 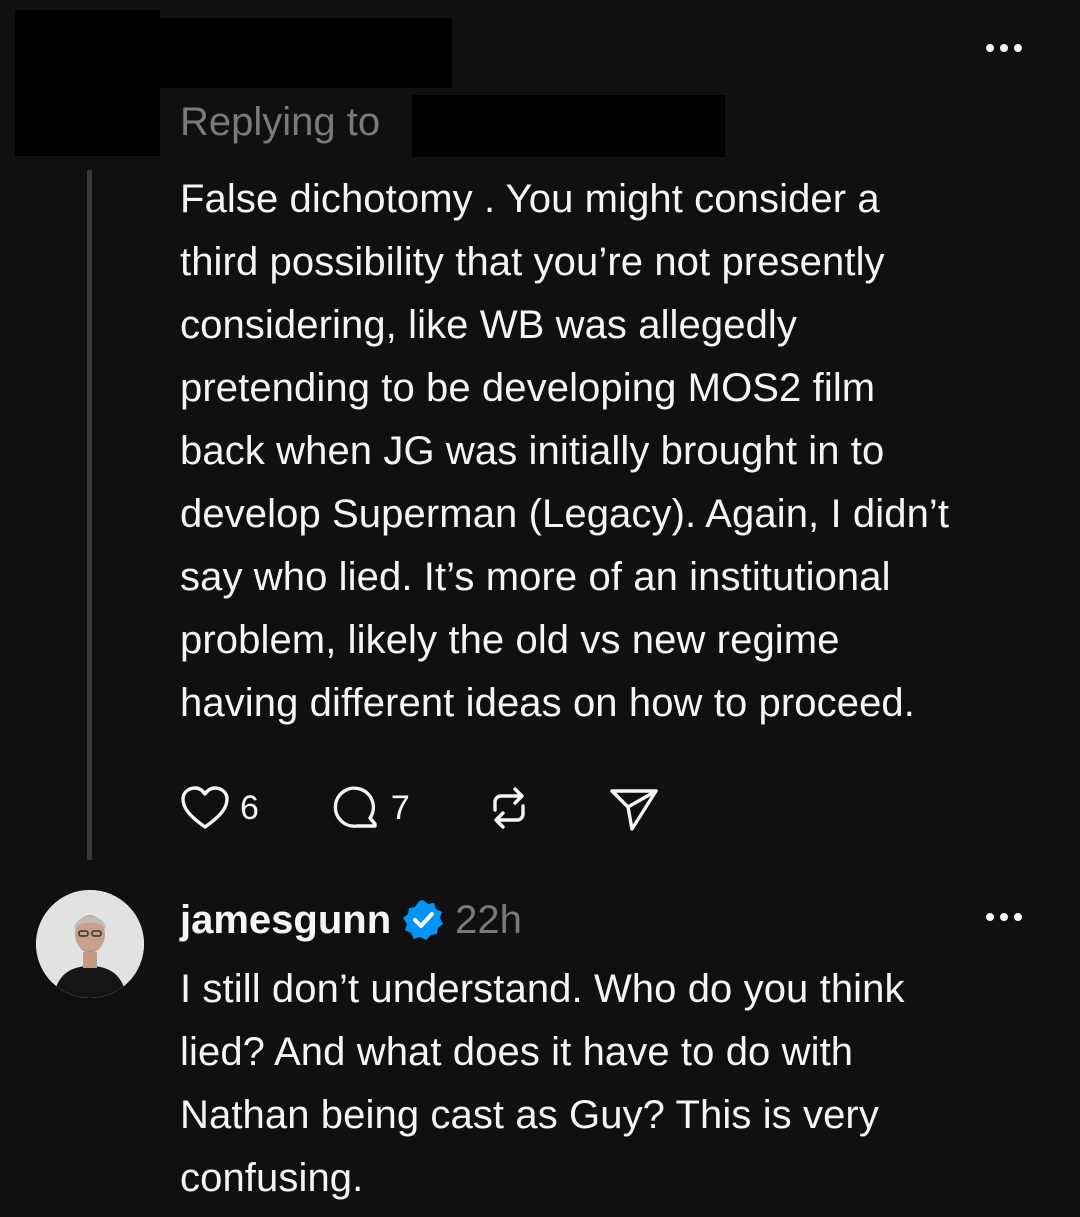 I want to click on username-link: jamesgunn, so click(x=285, y=920).